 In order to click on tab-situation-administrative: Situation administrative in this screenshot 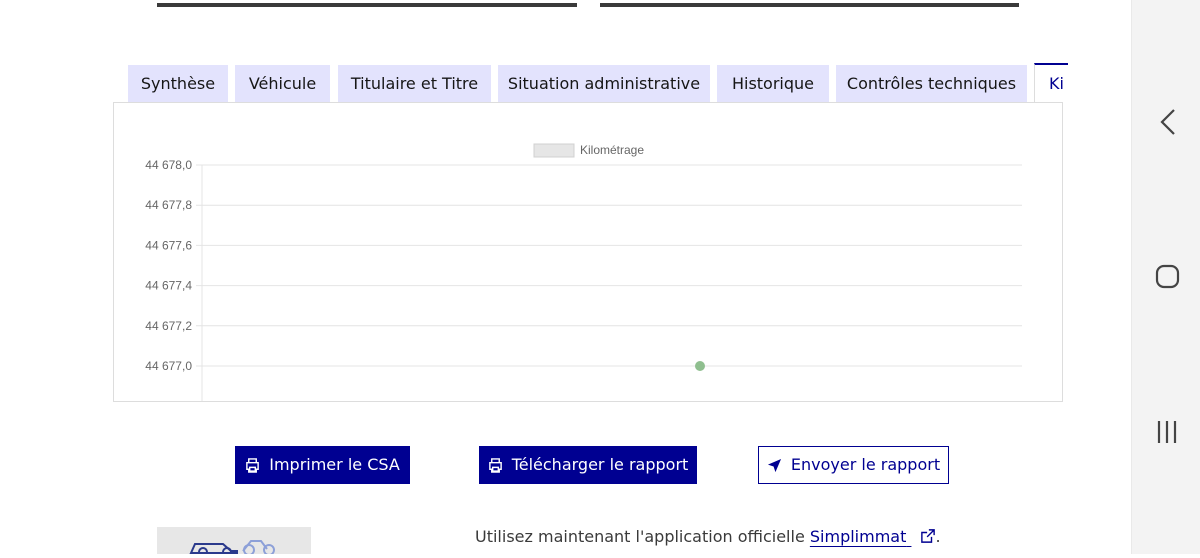, I will do `click(604, 84)`.